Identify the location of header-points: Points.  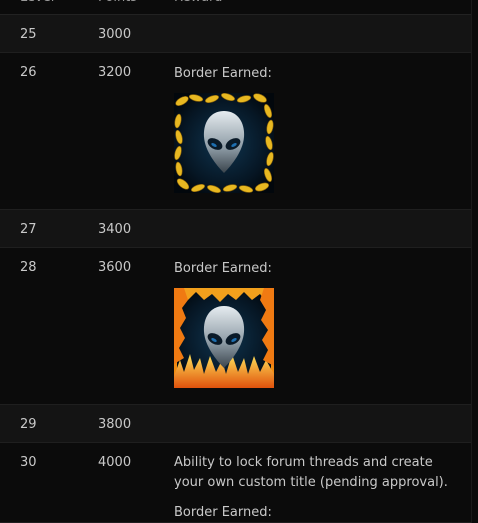
(116, 7).